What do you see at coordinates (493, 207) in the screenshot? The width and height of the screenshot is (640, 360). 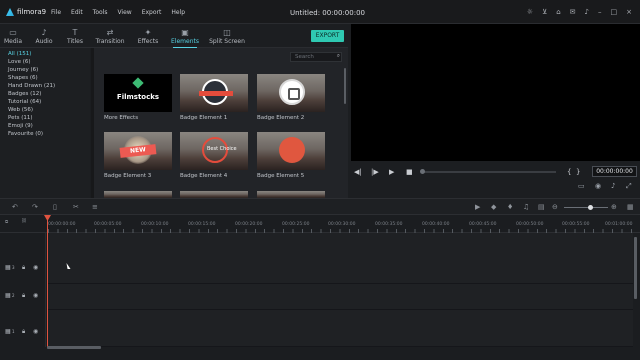 I see `marker-icon: ◆` at bounding box center [493, 207].